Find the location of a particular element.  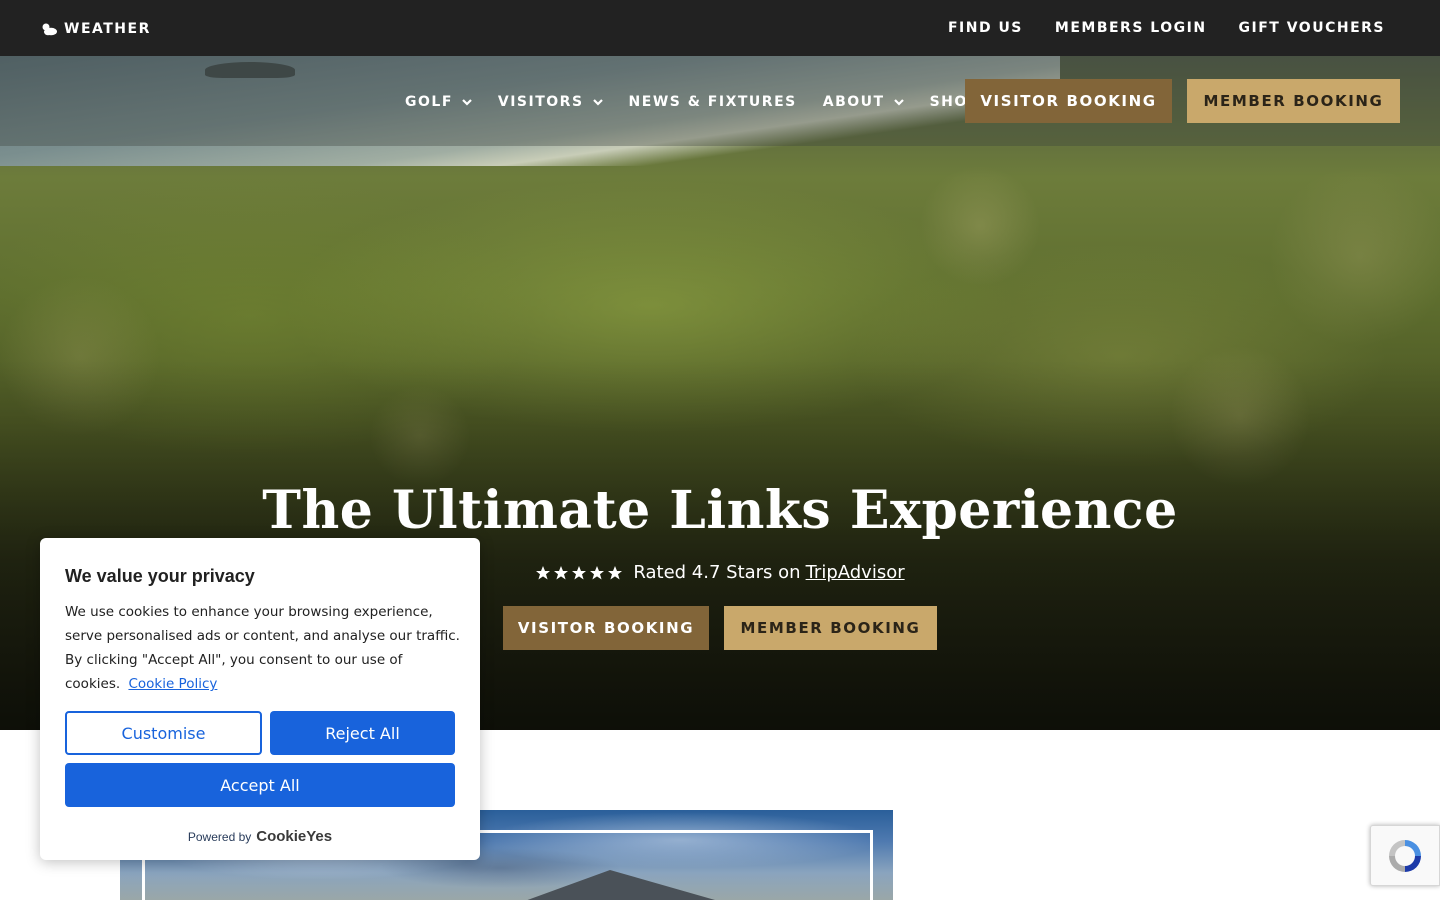

nav-item-label: VISITORS is located at coordinates (540, 102).